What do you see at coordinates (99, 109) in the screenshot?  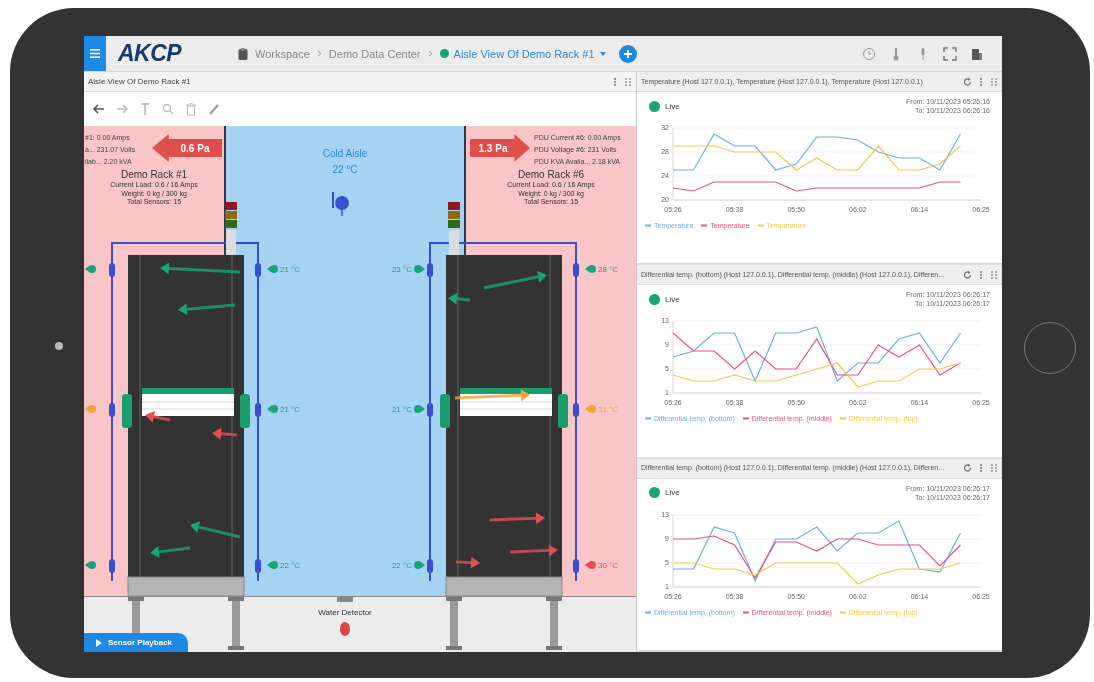 I see `back-arrow-icon` at bounding box center [99, 109].